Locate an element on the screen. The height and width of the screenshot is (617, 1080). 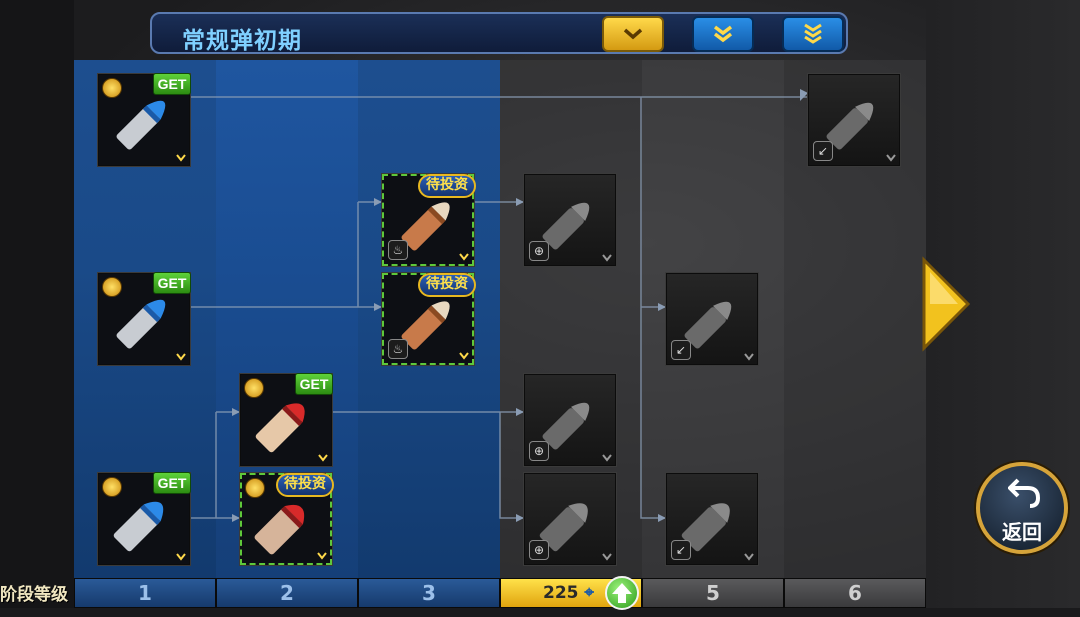
chevron-single-icon is located at coordinates (633, 34).